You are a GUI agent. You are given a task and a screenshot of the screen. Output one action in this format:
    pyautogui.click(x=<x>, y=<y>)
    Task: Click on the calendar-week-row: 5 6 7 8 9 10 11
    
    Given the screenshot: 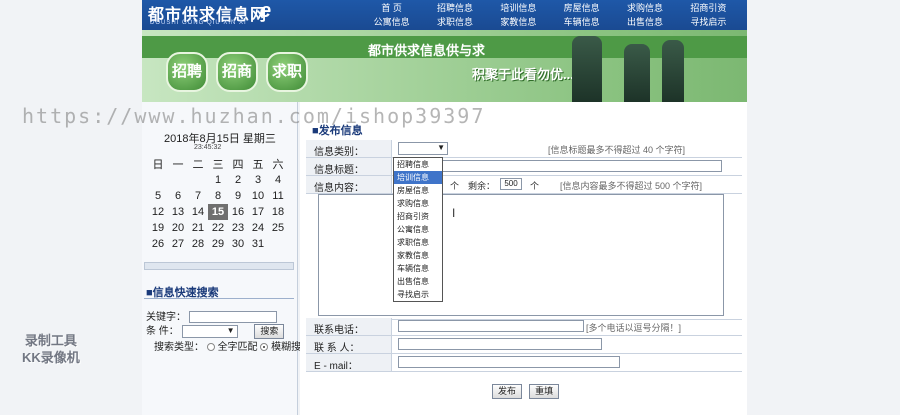 What is the action you would take?
    pyautogui.click(x=218, y=196)
    